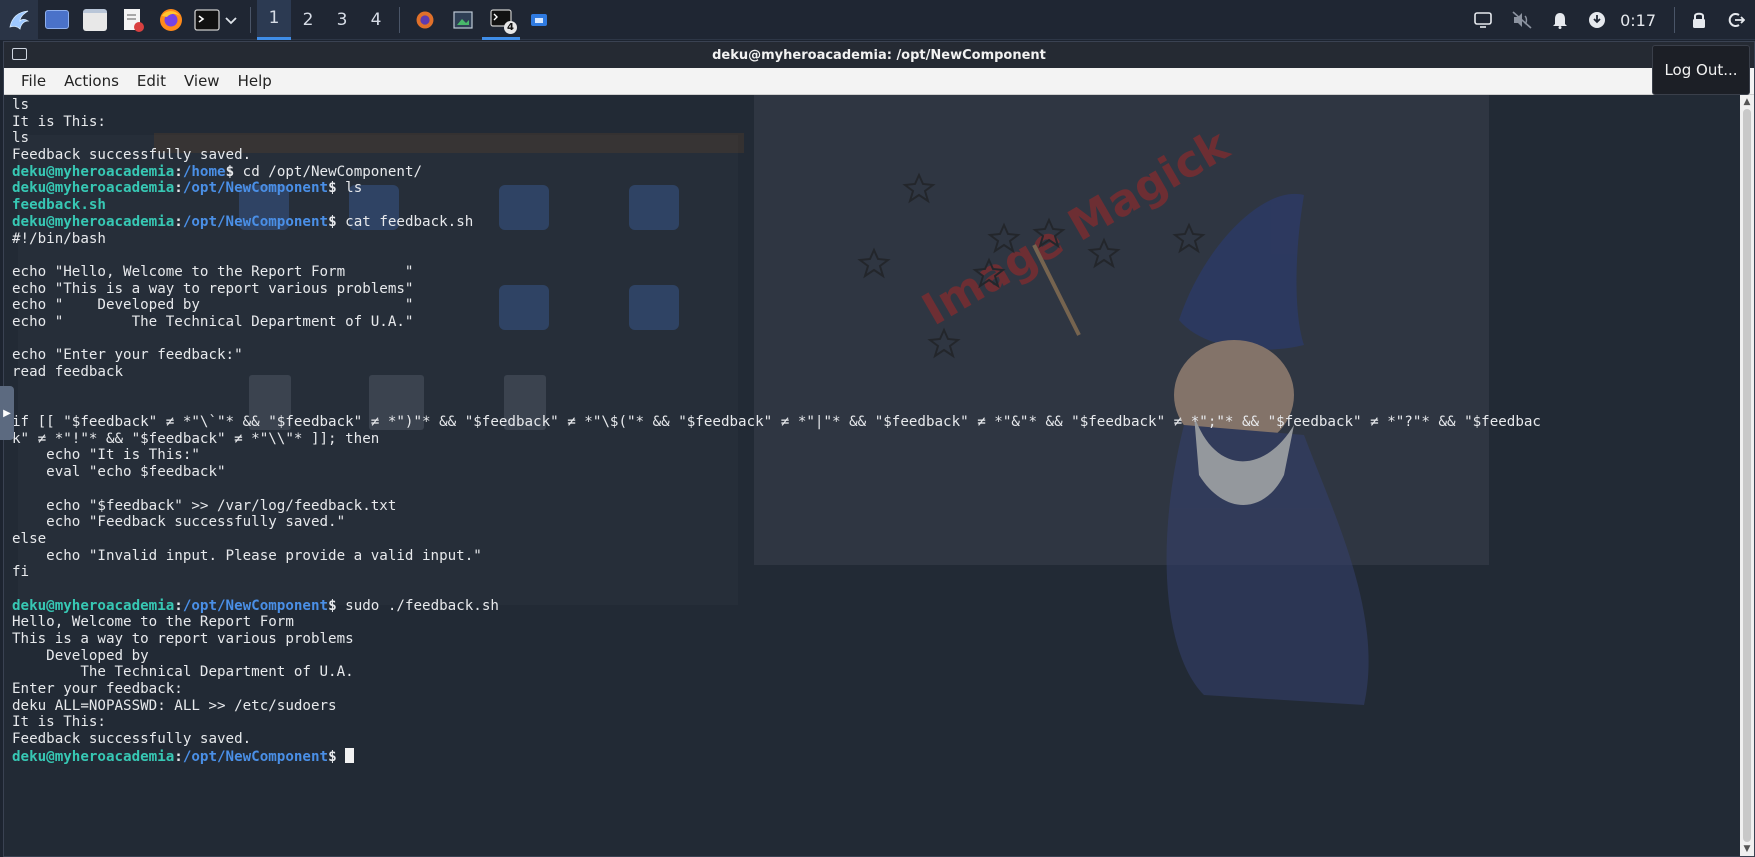  I want to click on lock-icon, so click(1699, 20).